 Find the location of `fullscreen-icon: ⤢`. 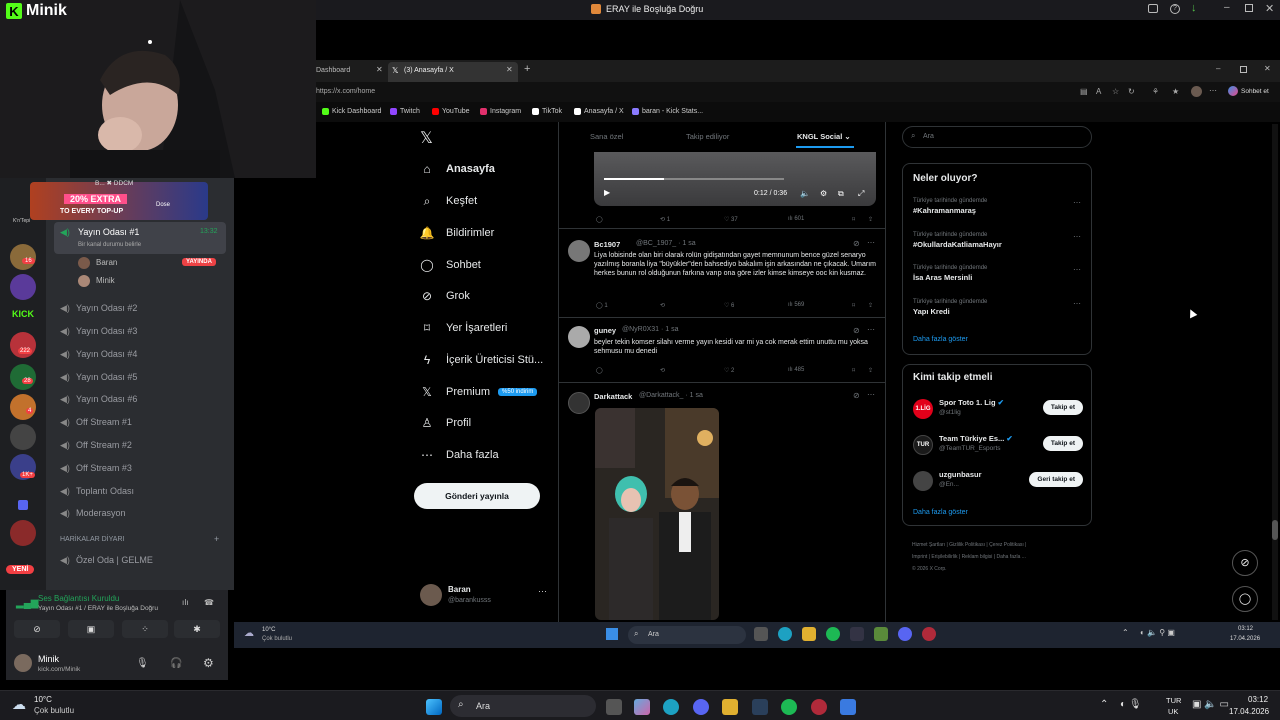

fullscreen-icon: ⤢ is located at coordinates (861, 194).